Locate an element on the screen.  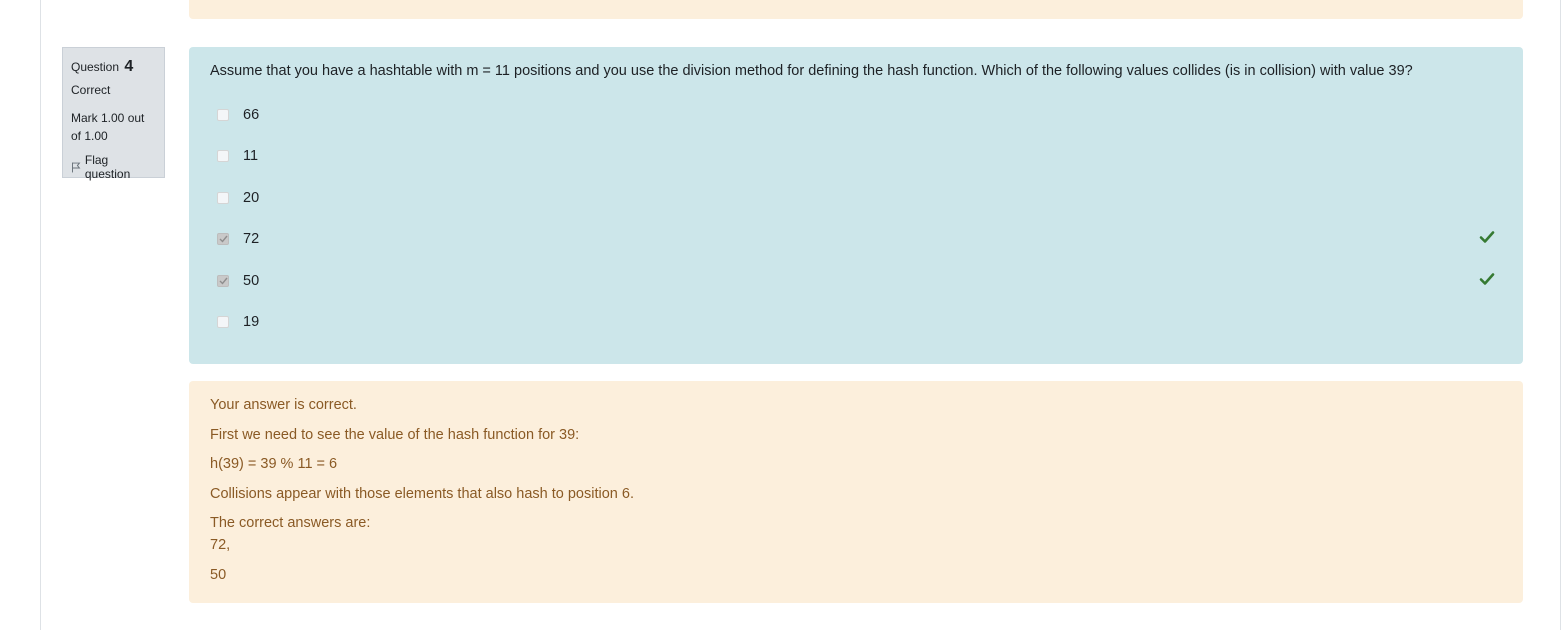
answer-option: 72 is located at coordinates (238, 239).